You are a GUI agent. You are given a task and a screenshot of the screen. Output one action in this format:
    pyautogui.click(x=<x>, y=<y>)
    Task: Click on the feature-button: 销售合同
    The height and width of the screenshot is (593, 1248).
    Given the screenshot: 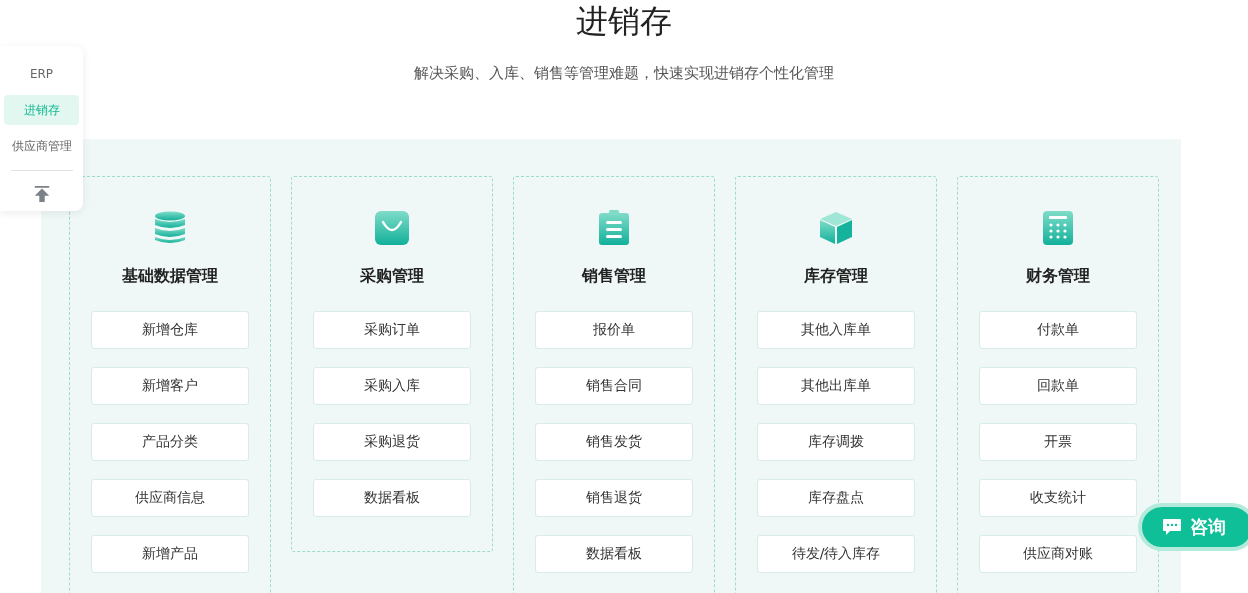 What is the action you would take?
    pyautogui.click(x=614, y=386)
    